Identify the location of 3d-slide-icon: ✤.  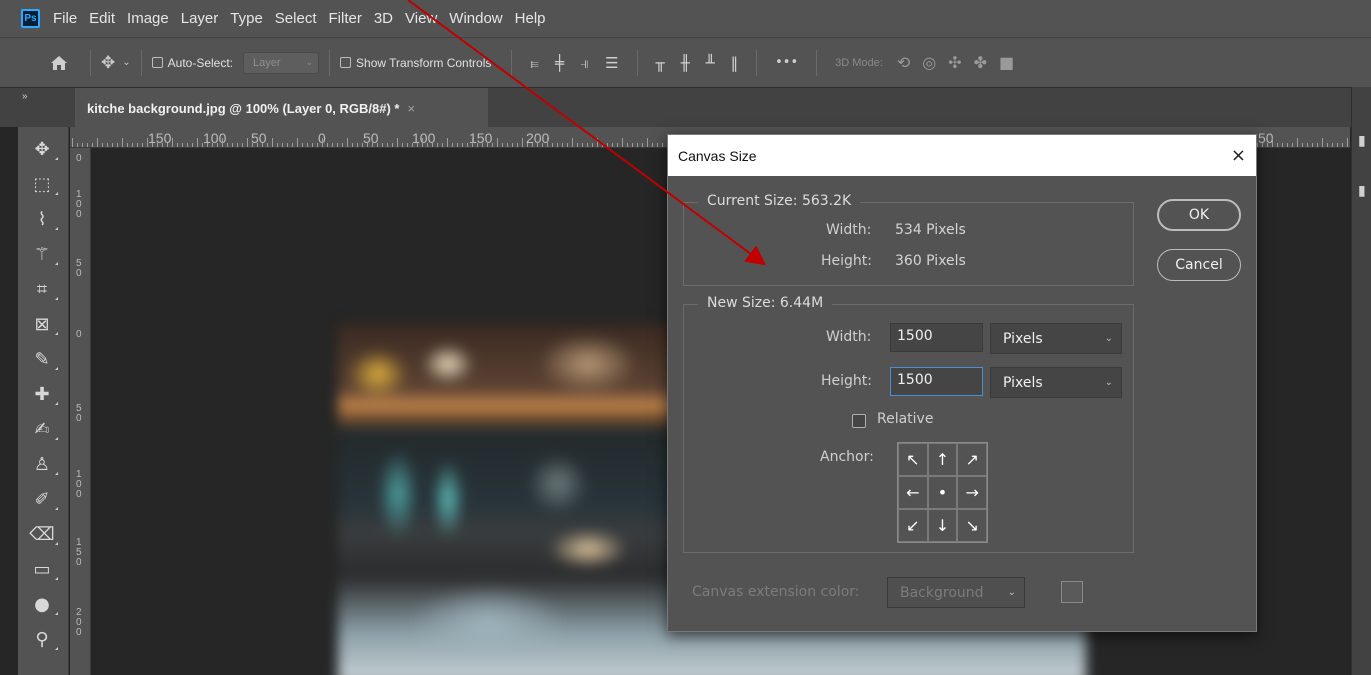
(980, 62).